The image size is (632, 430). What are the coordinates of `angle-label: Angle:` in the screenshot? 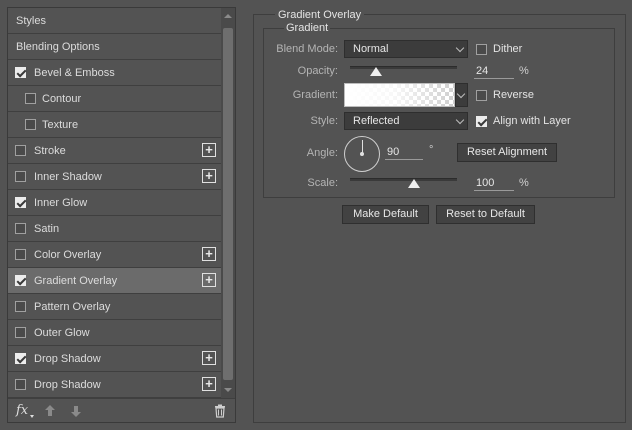 It's located at (322, 153).